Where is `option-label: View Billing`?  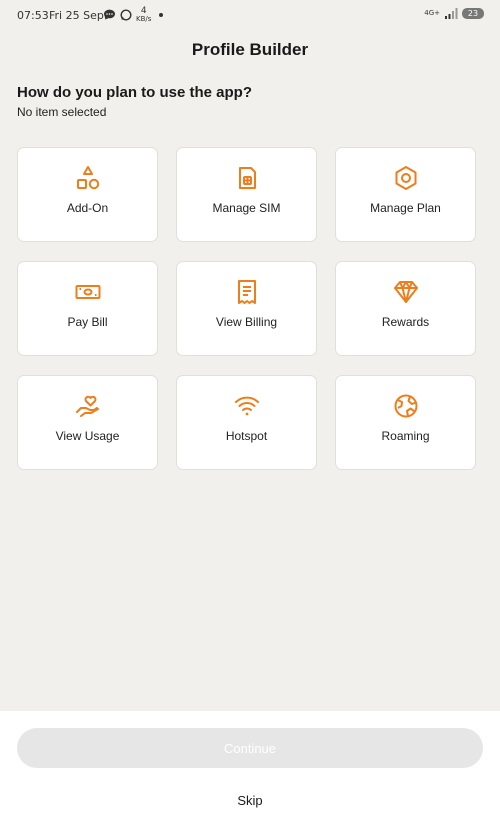
option-label: View Billing is located at coordinates (246, 322).